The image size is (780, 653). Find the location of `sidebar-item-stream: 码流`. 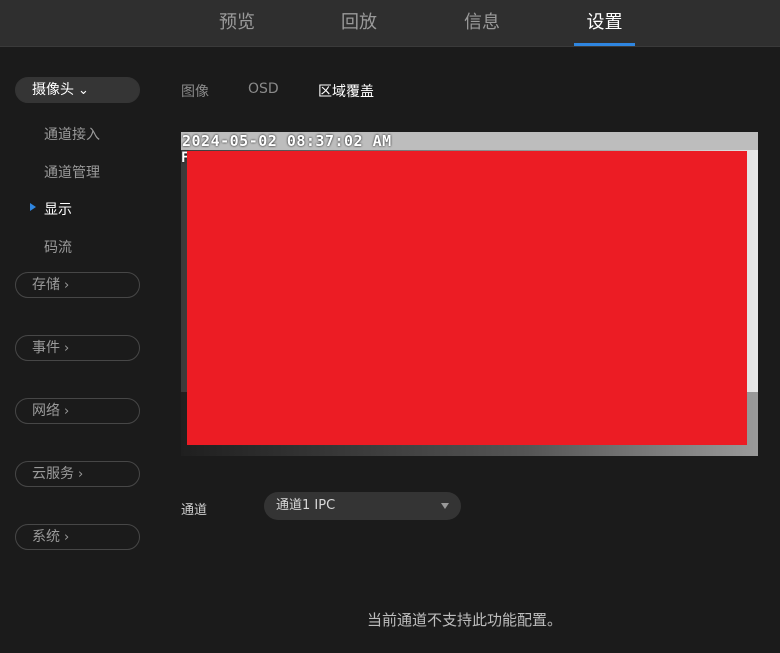

sidebar-item-stream: 码流 is located at coordinates (58, 247).